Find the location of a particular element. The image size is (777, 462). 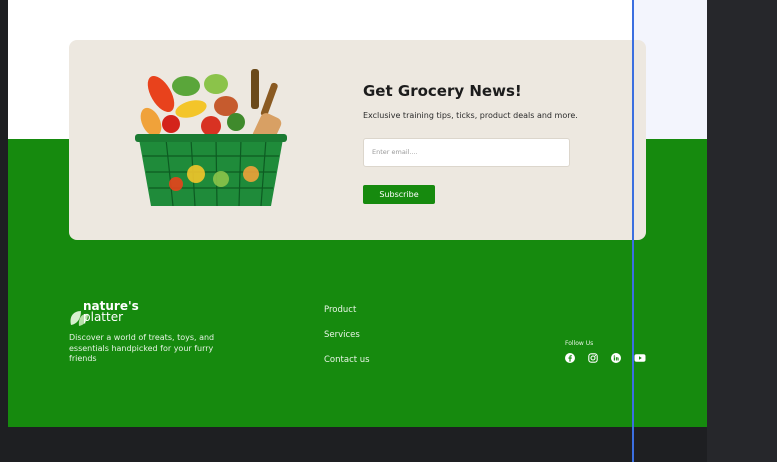

grocery-basket-image is located at coordinates (211, 138).